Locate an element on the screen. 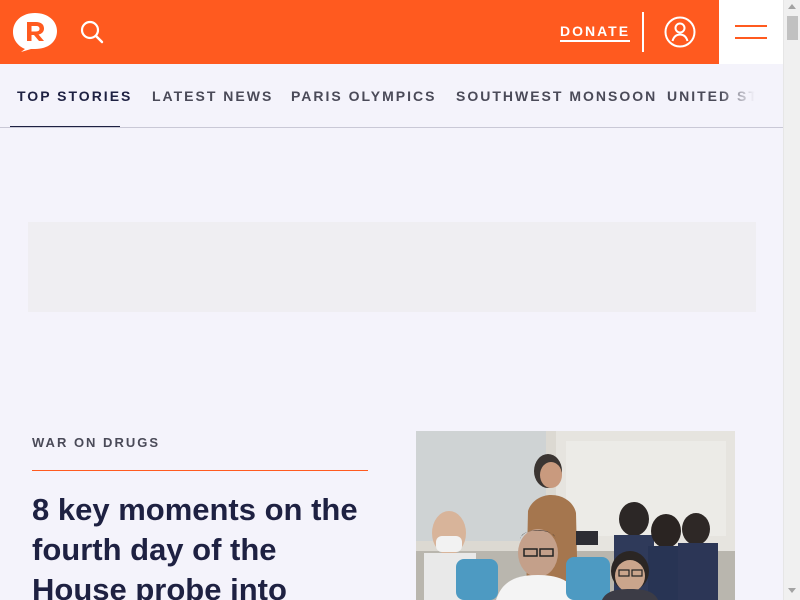 This screenshot has width=800, height=600. article-photo-image is located at coordinates (575, 515).